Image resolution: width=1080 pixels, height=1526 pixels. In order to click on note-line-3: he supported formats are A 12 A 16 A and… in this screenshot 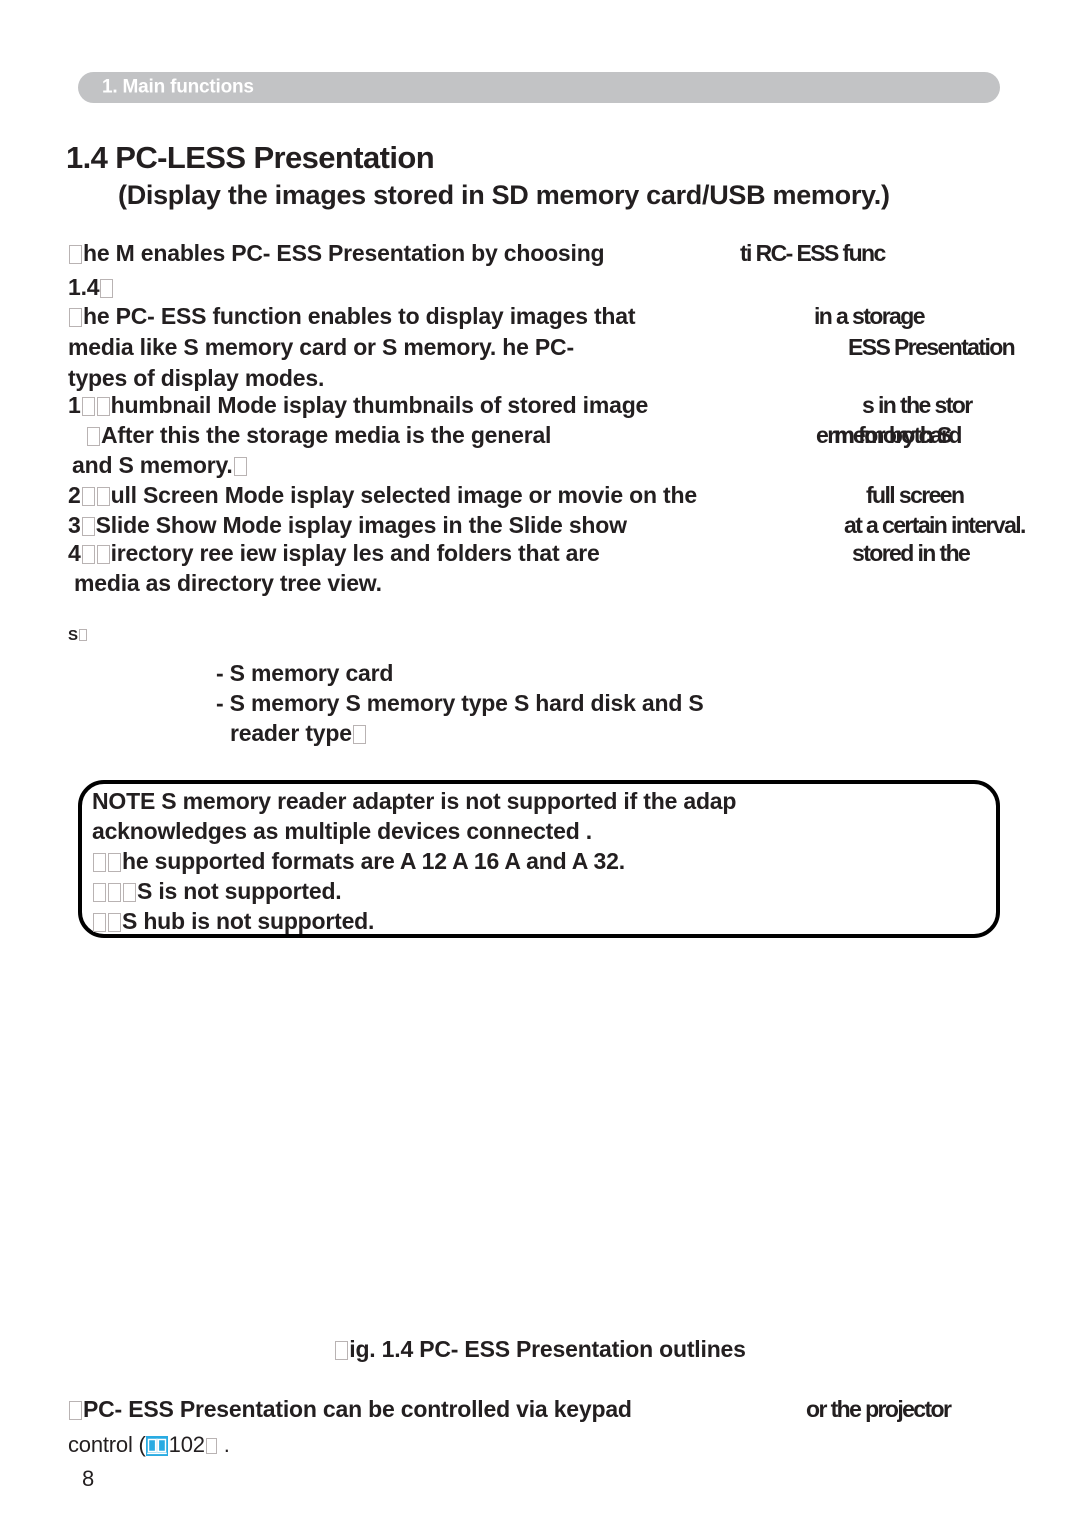, I will do `click(358, 861)`.